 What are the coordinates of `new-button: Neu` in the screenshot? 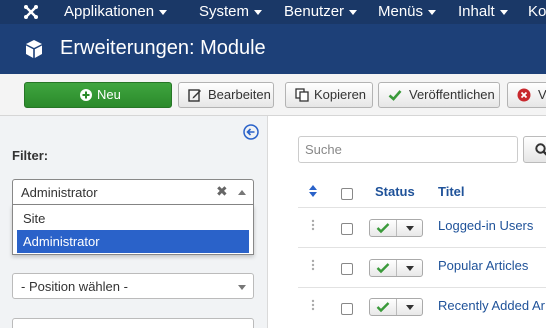 It's located at (98, 95).